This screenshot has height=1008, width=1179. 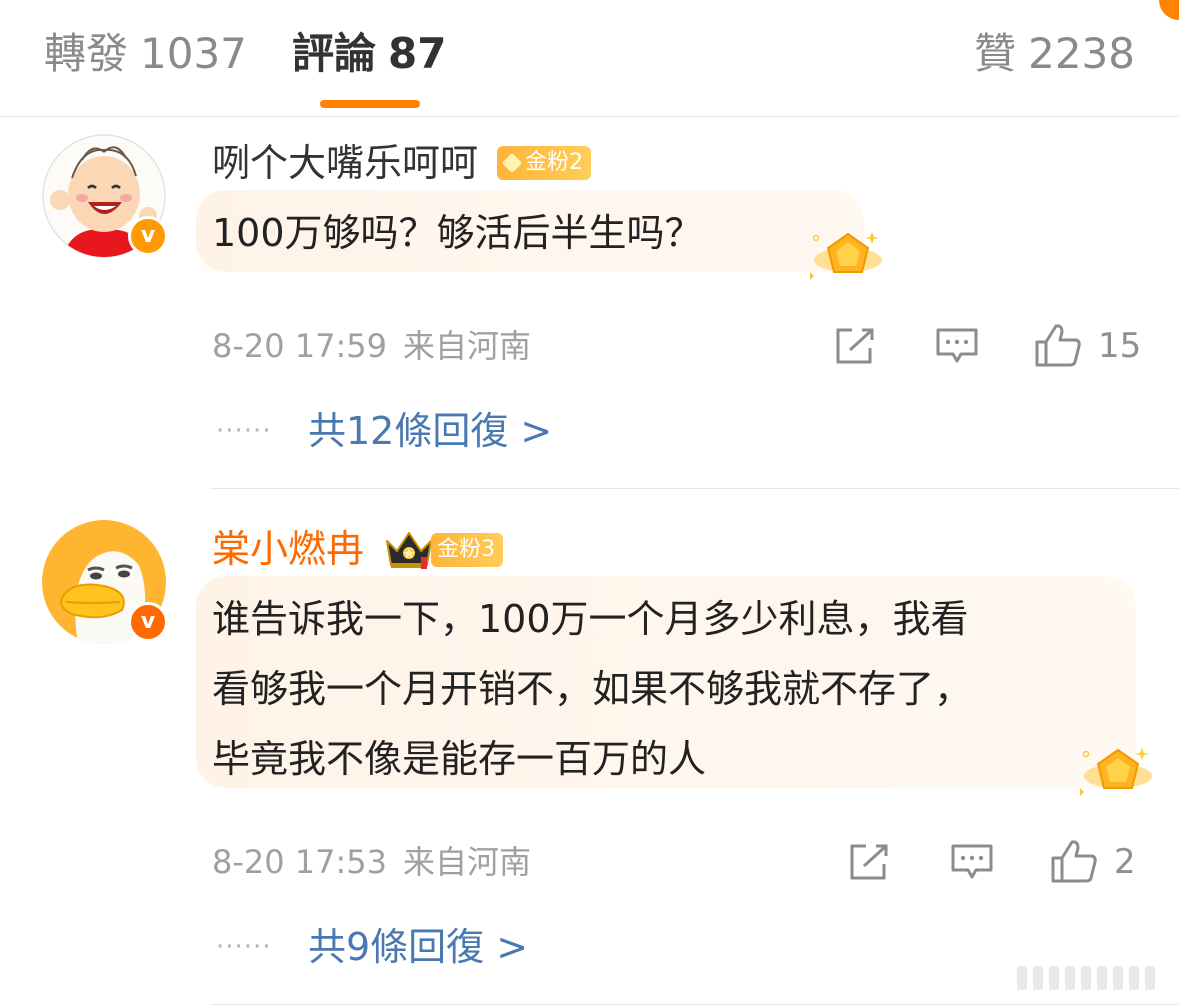 I want to click on tab-repost-count: 1037, so click(x=193, y=53).